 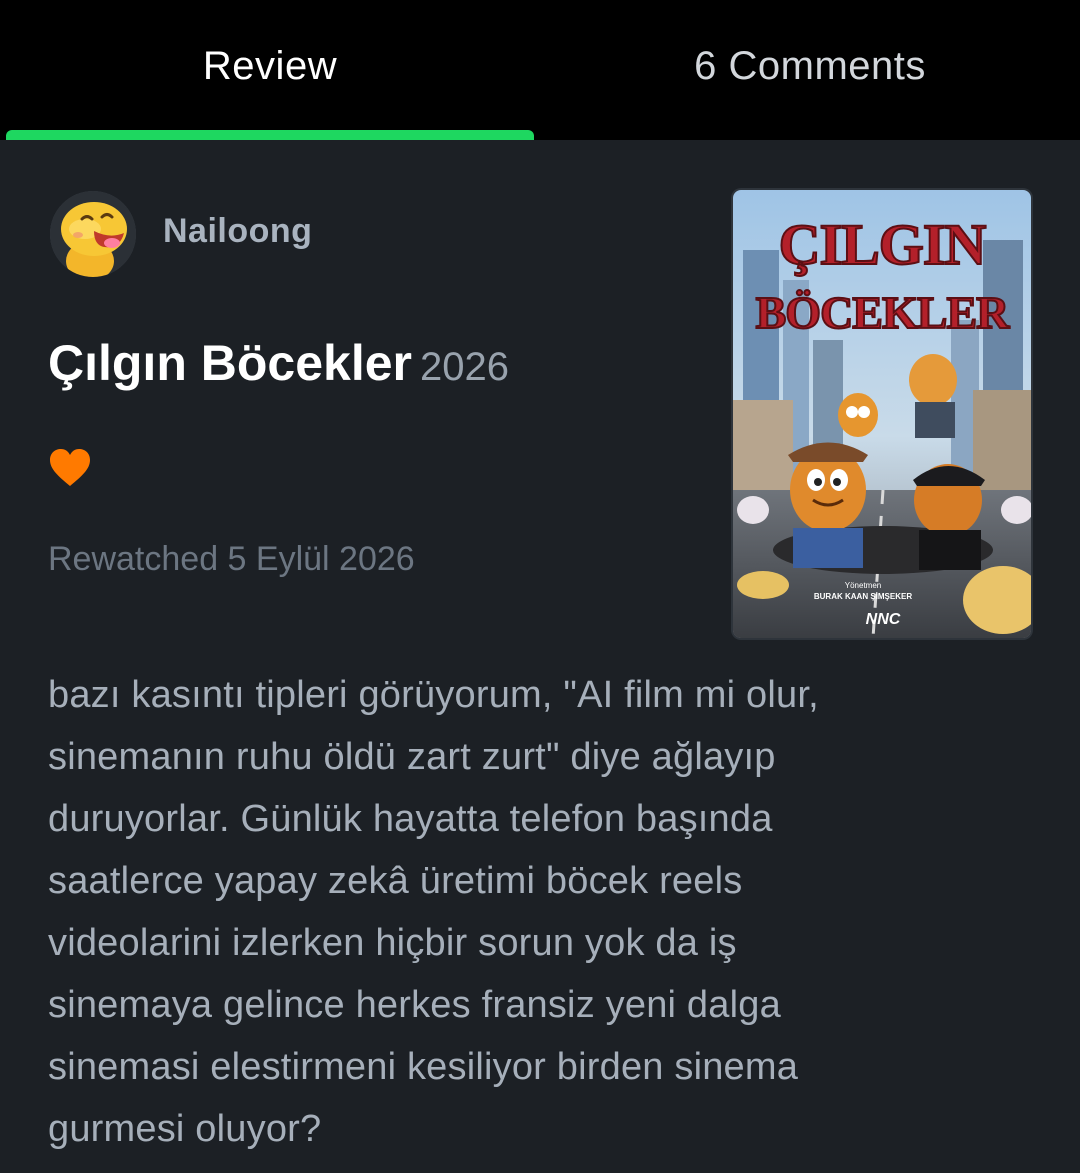 What do you see at coordinates (230, 363) in the screenshot?
I see `film-title: Çılgın Böcekler` at bounding box center [230, 363].